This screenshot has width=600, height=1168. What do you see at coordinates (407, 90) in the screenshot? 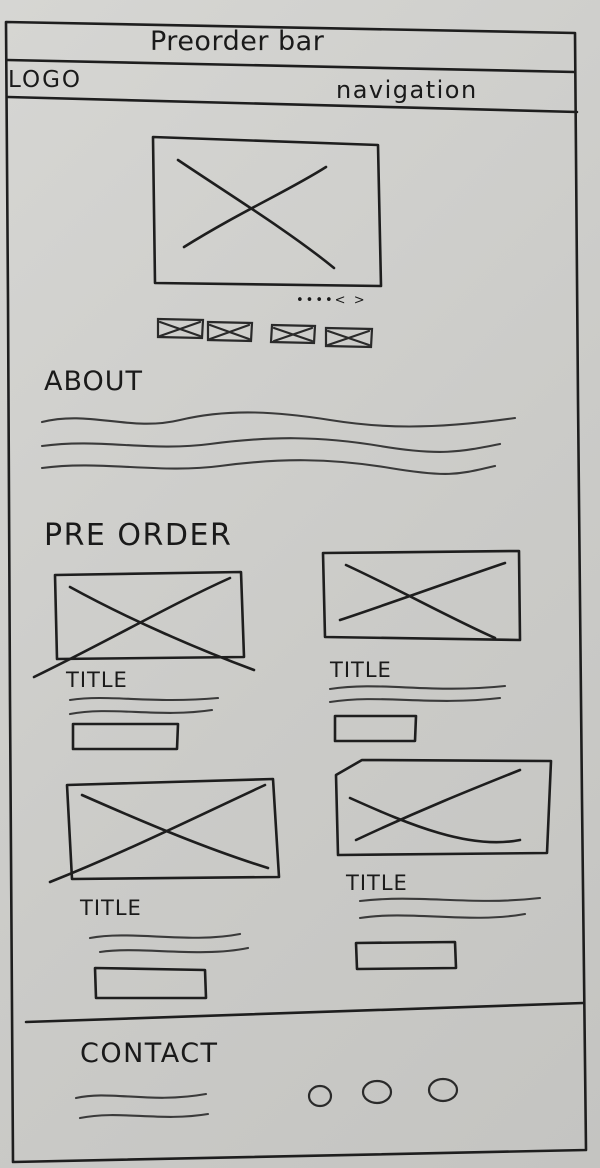
I see `navigation-label: navigation` at bounding box center [407, 90].